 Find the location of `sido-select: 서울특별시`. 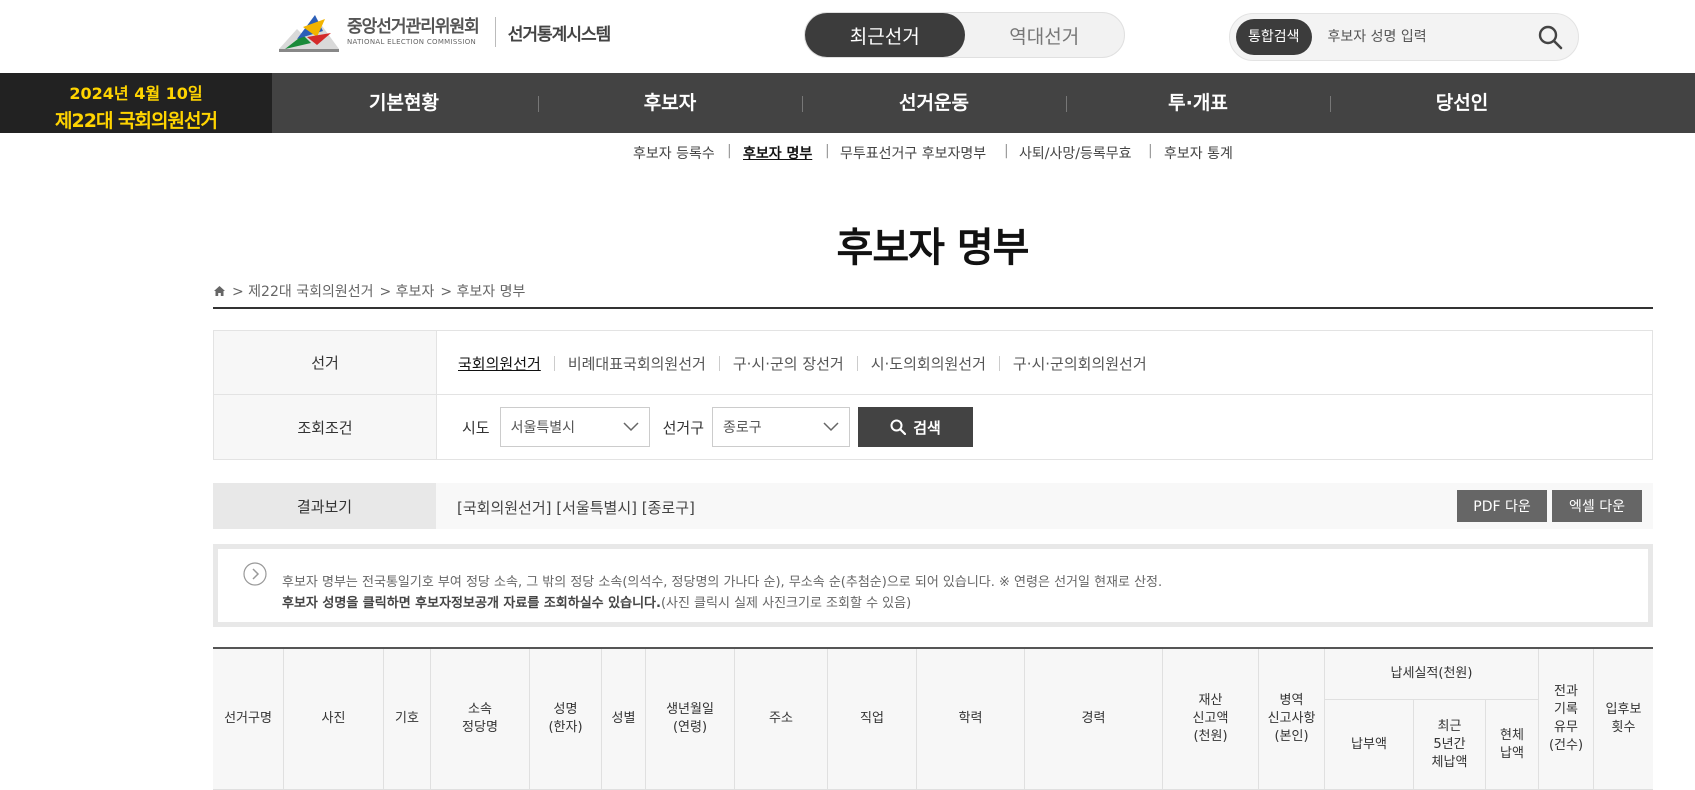

sido-select: 서울특별시 is located at coordinates (574, 427).